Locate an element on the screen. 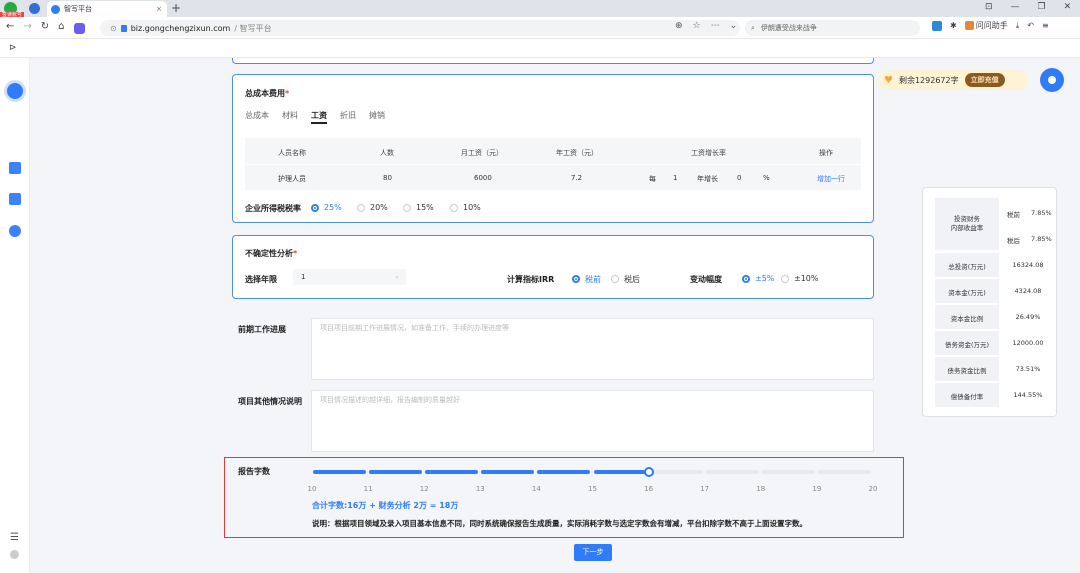  prework-textarea: 项目项目前期工作进展情况，如准备工作，手续的办理进度等 is located at coordinates (592, 349).